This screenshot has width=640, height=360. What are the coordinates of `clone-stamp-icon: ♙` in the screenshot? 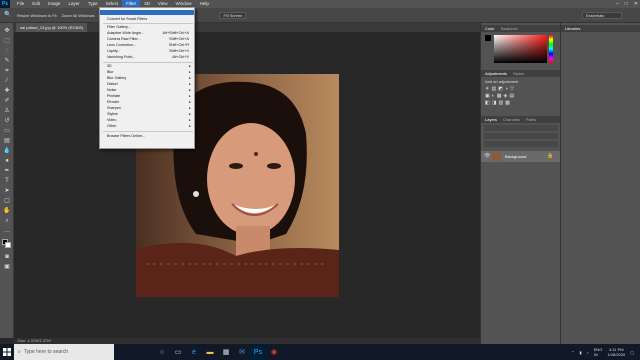 It's located at (7, 111).